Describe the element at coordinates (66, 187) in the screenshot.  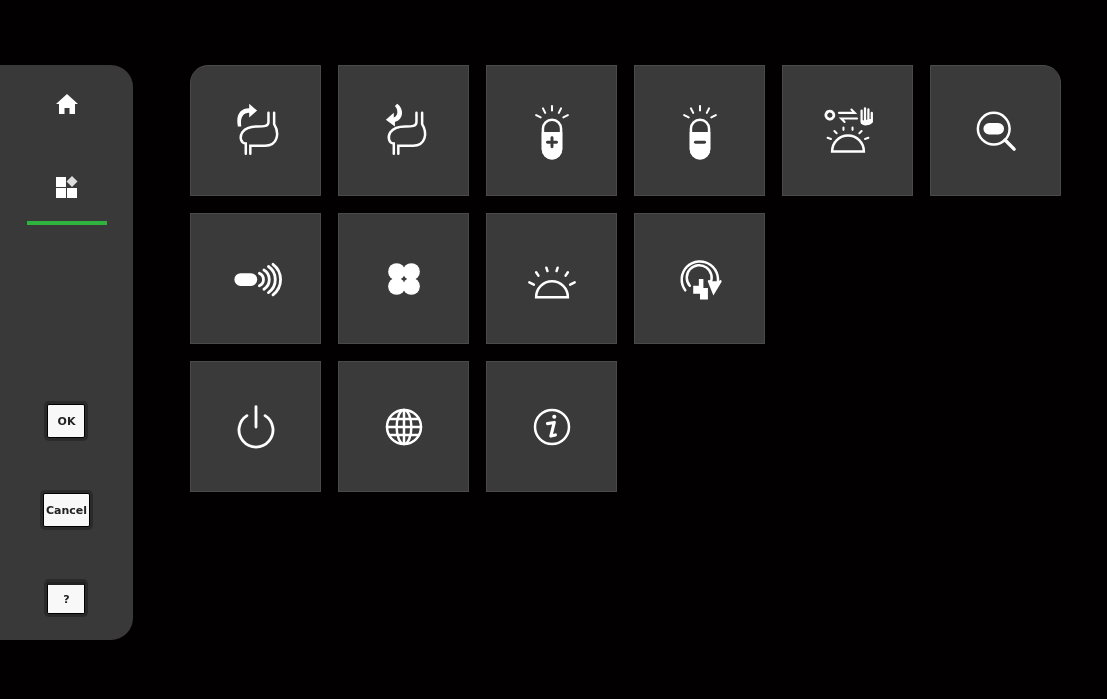
I see `apps-icon` at that location.